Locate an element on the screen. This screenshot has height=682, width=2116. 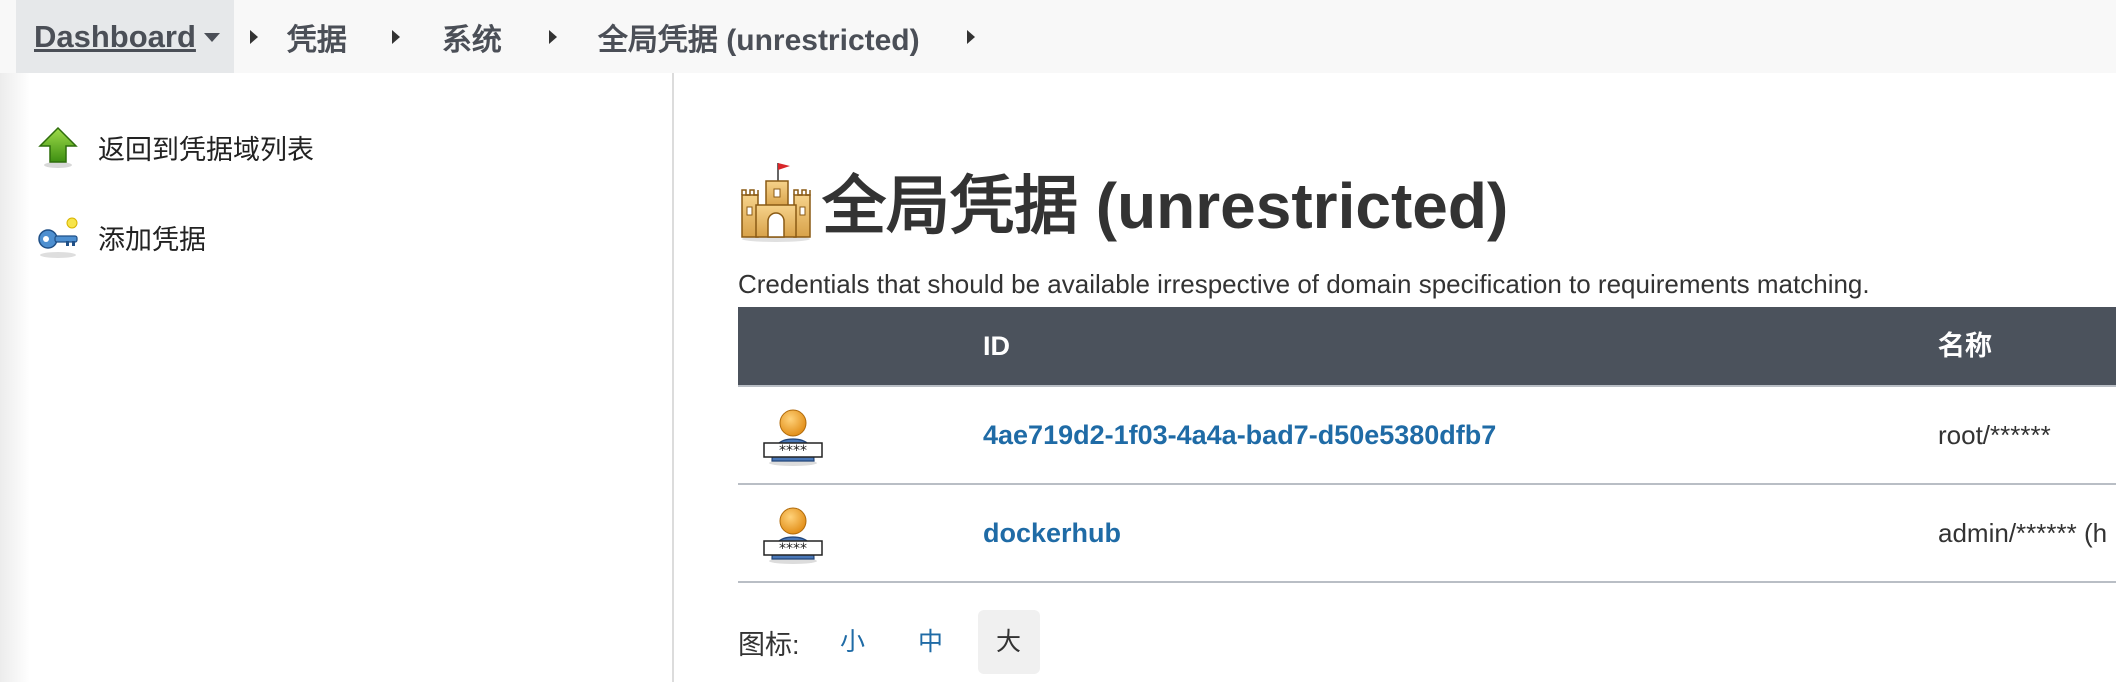
page-header: 全局凭据 (unrestricted) is located at coordinates (1123, 201).